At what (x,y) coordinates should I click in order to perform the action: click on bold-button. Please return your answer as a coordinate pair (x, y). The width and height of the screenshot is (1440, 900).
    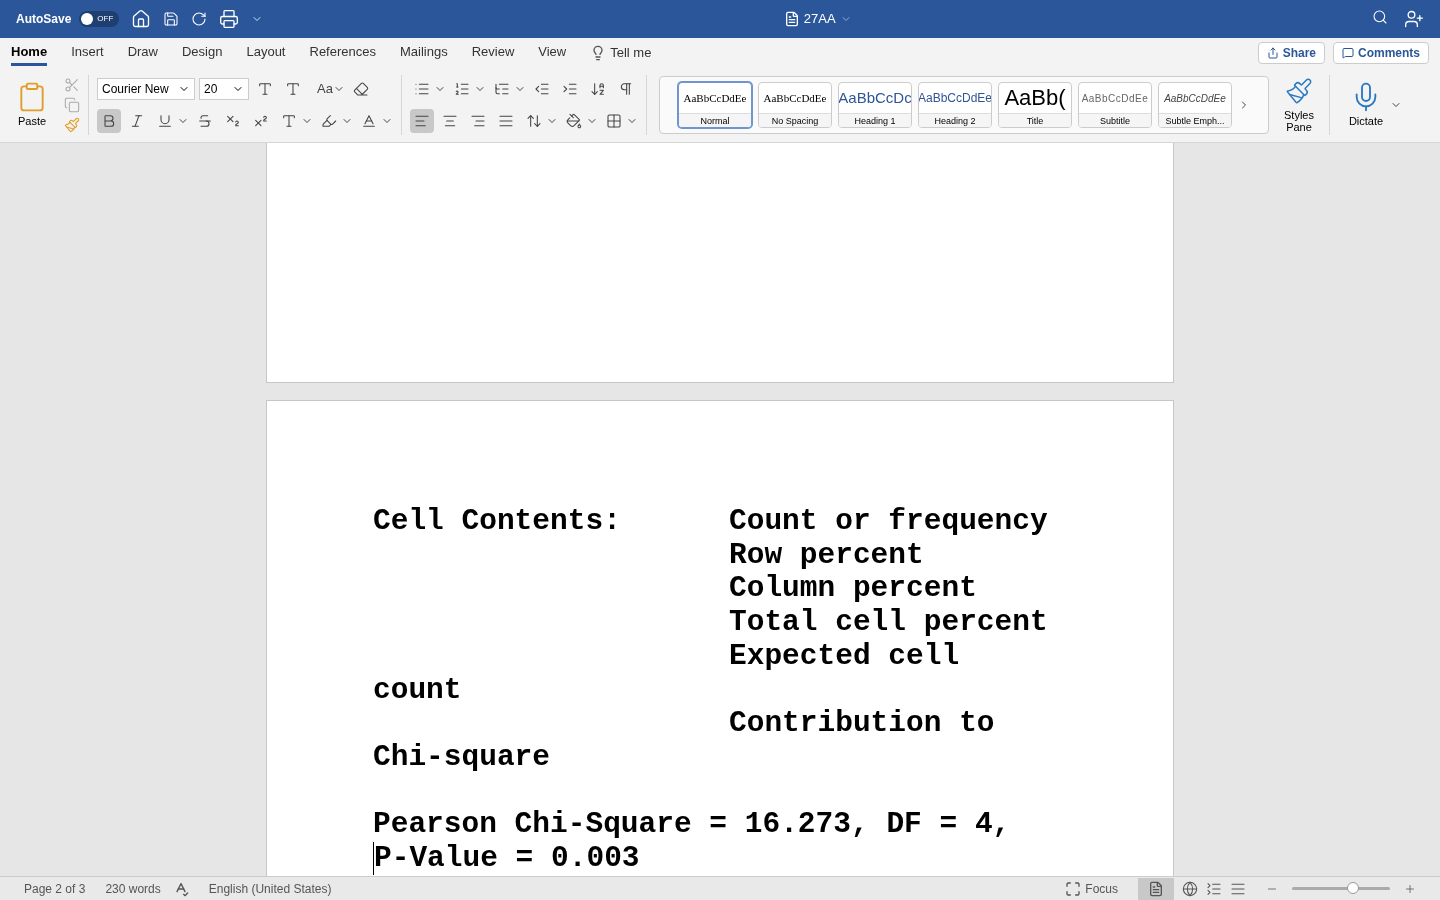
    Looking at the image, I should click on (109, 121).